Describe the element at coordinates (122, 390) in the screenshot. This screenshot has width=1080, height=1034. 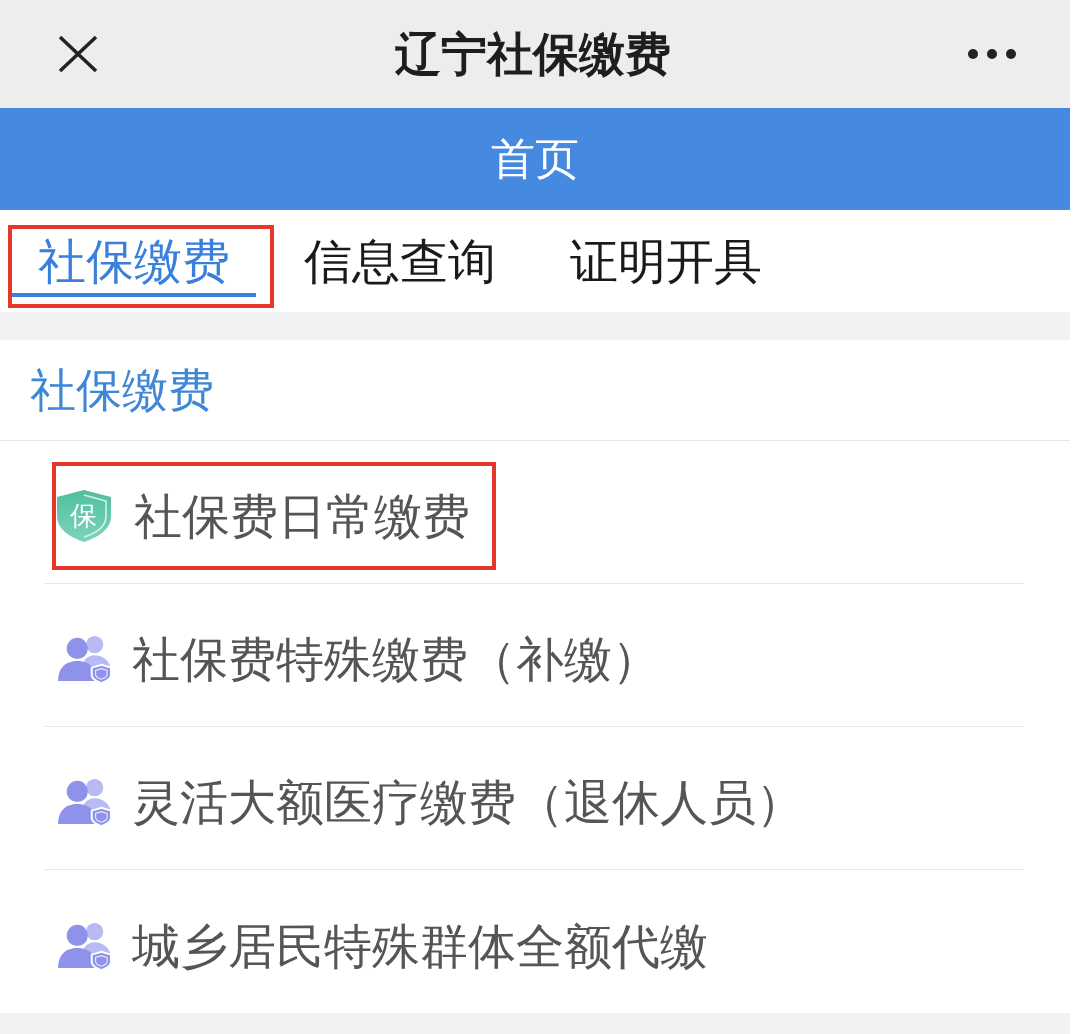
I see `section-title: 社保缴费` at that location.